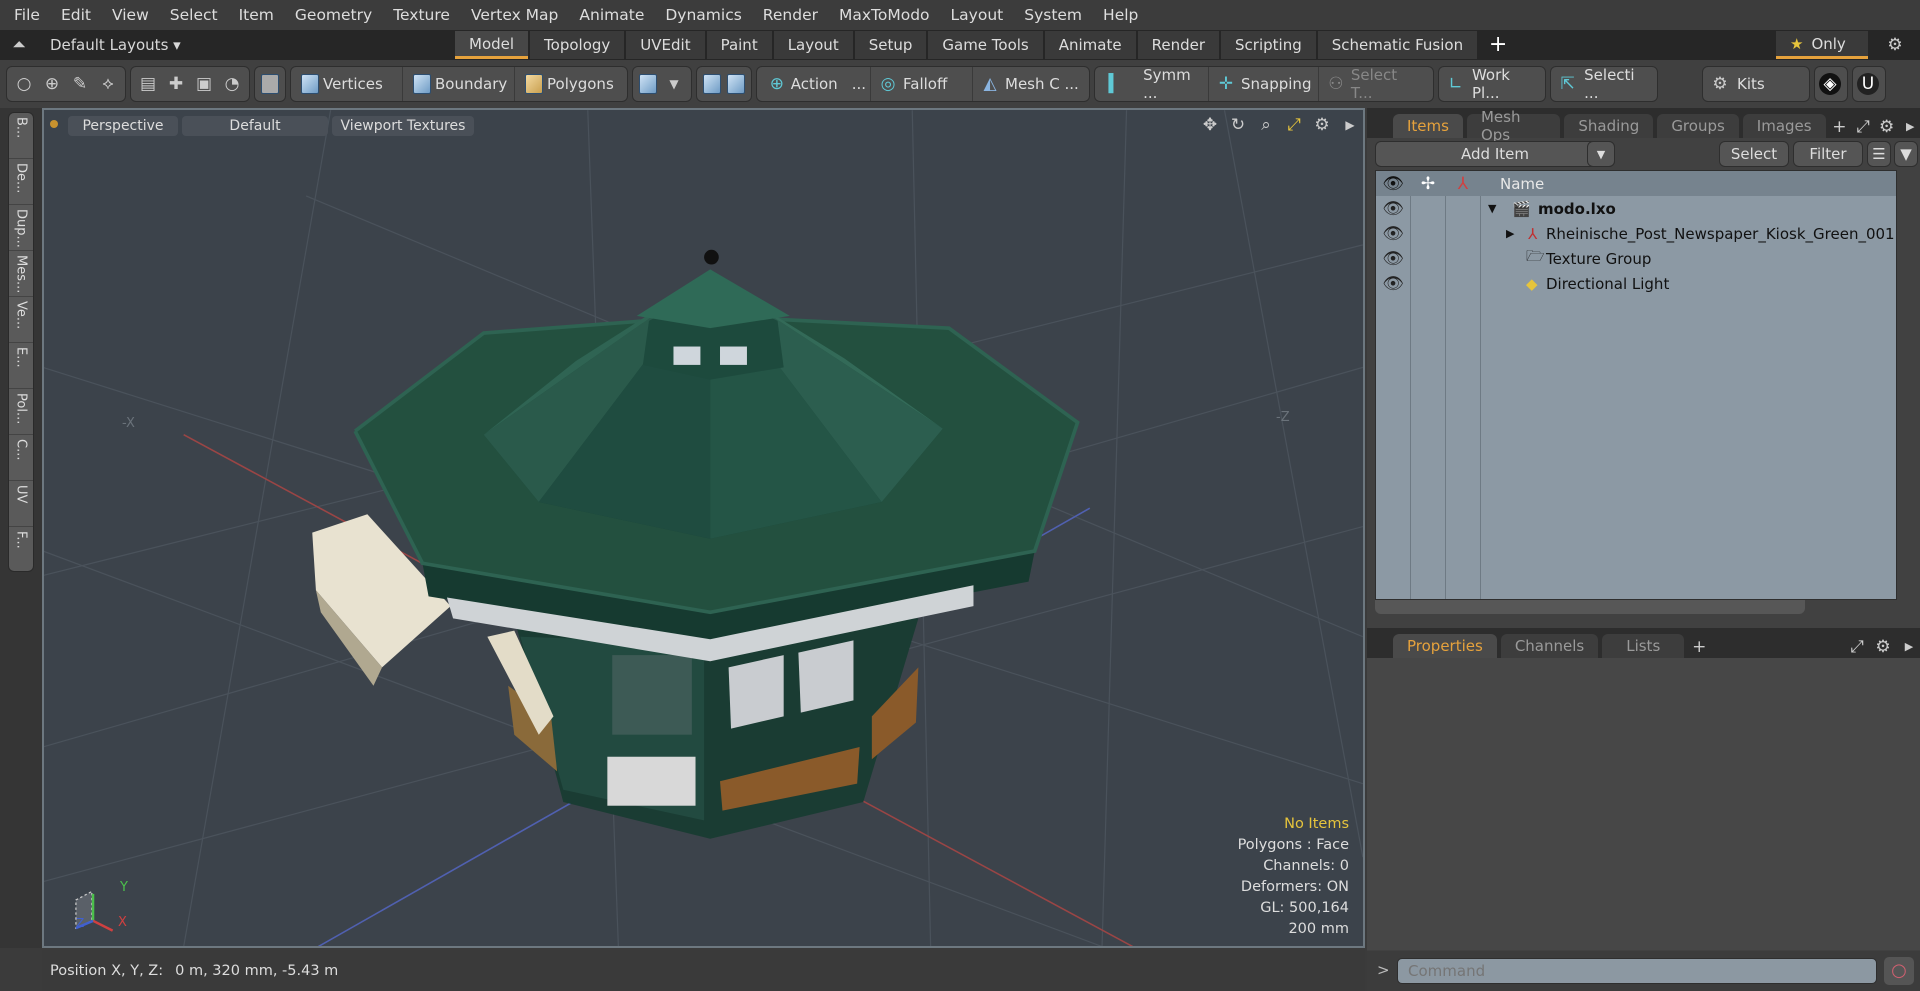 Image resolution: width=1920 pixels, height=991 pixels. Describe the element at coordinates (1857, 647) in the screenshot. I see `maximize-properties-icon: ⤢` at that location.